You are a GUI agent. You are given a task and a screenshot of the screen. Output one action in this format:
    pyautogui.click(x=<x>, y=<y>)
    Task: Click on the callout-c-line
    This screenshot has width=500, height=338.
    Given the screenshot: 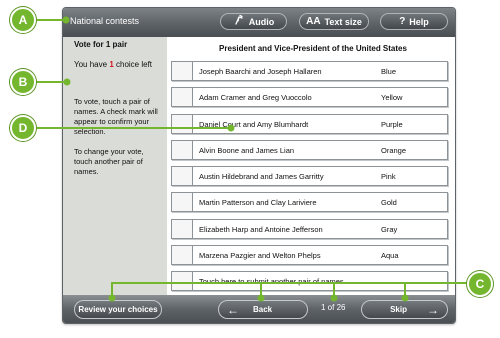 What is the action you would take?
    pyautogui.click(x=290, y=290)
    